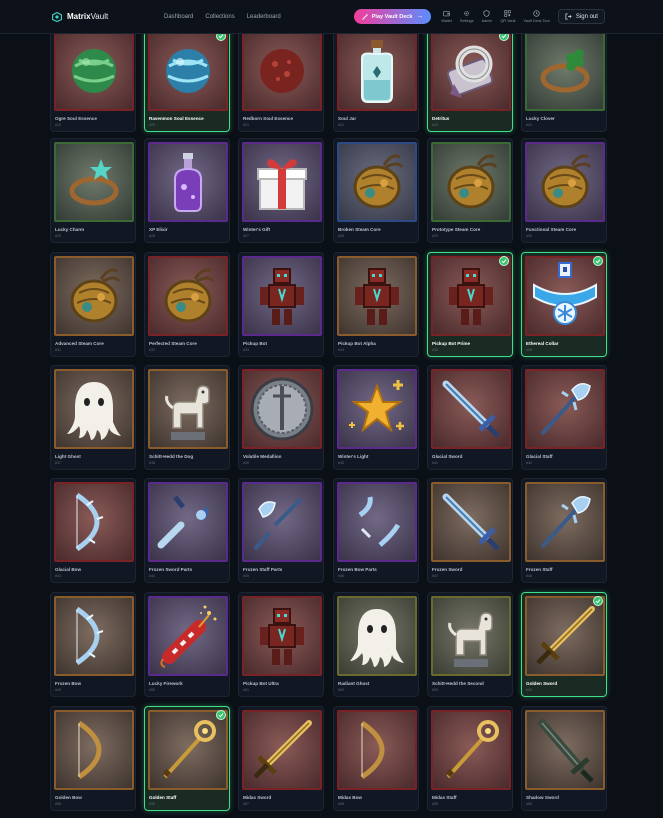 This screenshot has width=663, height=818. I want to click on item-card: Pickup Bot Ultra #51, so click(281, 644).